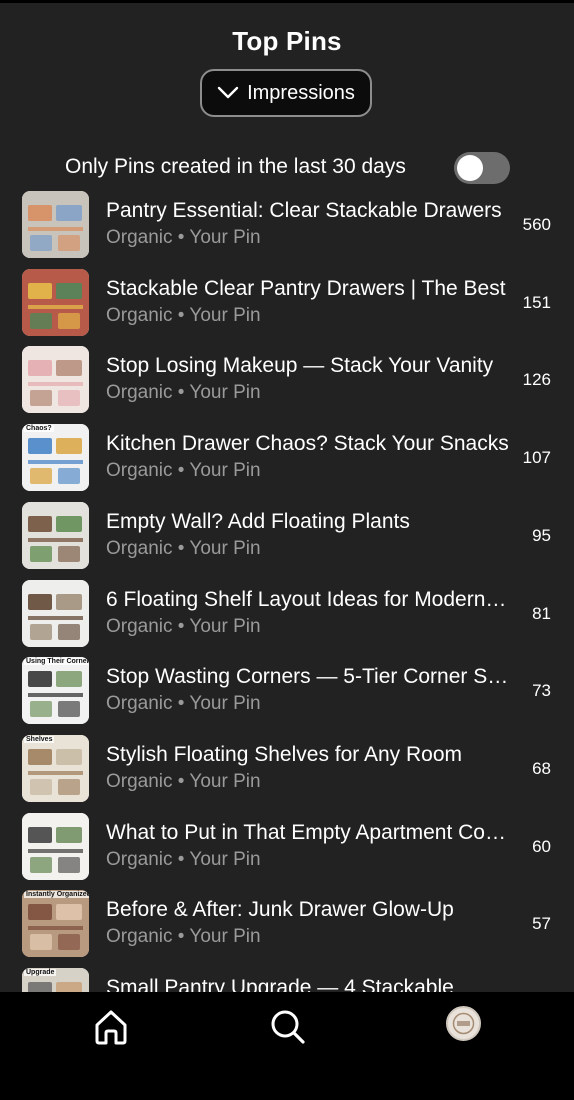 The height and width of the screenshot is (1100, 574). What do you see at coordinates (258, 521) in the screenshot?
I see `pin-title: Empty Wall? Add Floating Plants` at bounding box center [258, 521].